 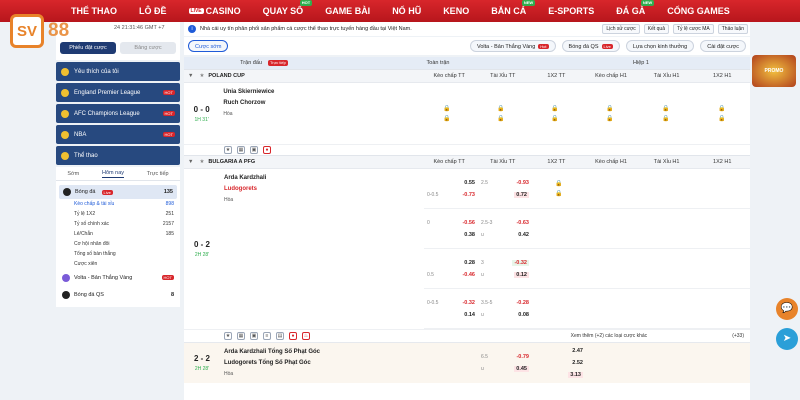 I want to click on over-under-cell: 2.5 -0.93 0.72, so click(x=505, y=188).